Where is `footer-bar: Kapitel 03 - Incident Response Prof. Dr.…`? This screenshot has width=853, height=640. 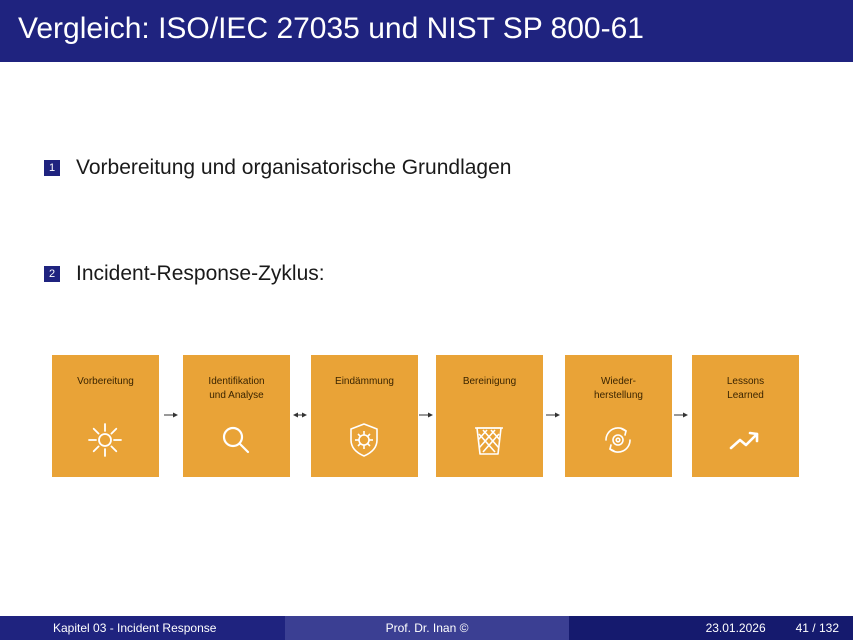 footer-bar: Kapitel 03 - Incident Response Prof. Dr.… is located at coordinates (426, 628).